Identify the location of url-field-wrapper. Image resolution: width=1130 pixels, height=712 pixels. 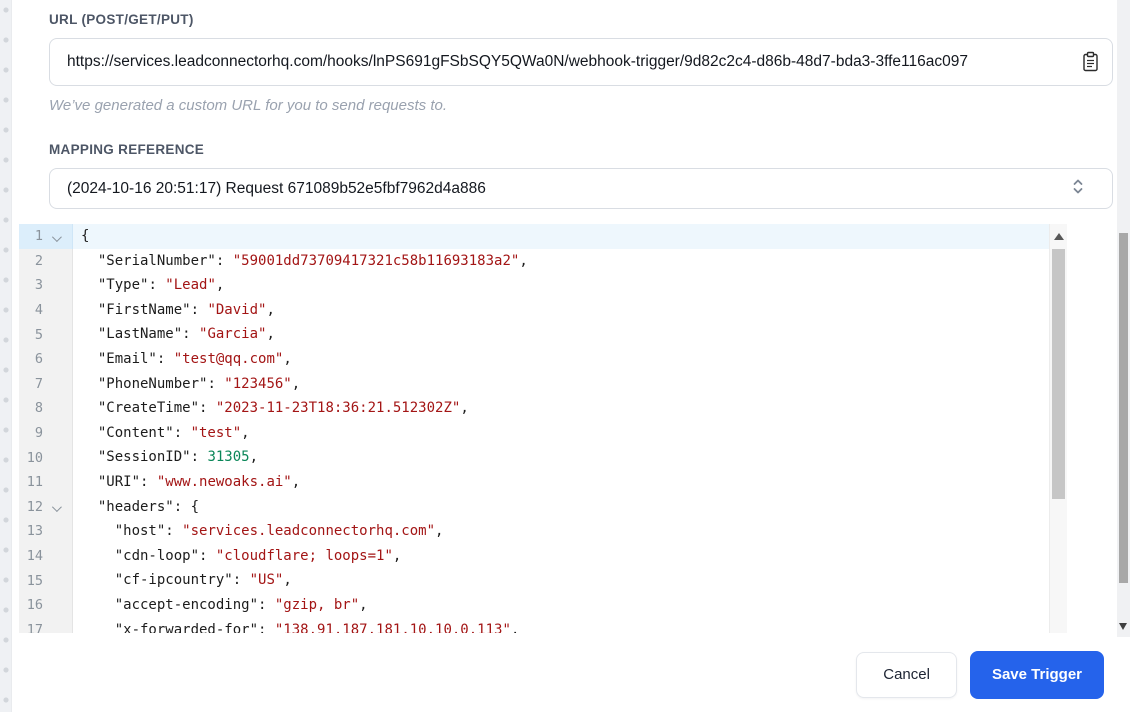
(581, 62).